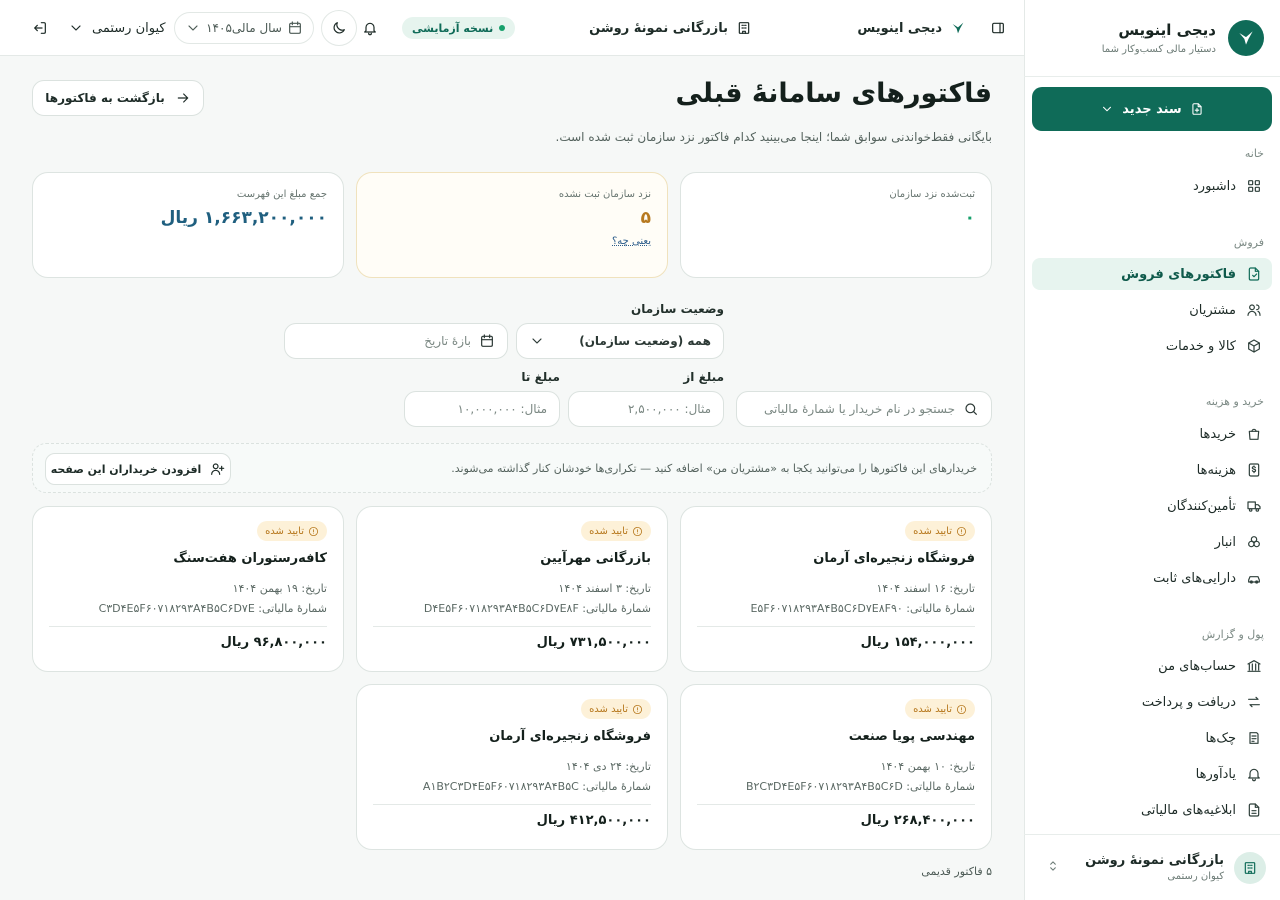 The width and height of the screenshot is (1280, 900). What do you see at coordinates (833, 93) in the screenshot?
I see `page-title: فاکتورهای سامانهٔ قبلی` at bounding box center [833, 93].